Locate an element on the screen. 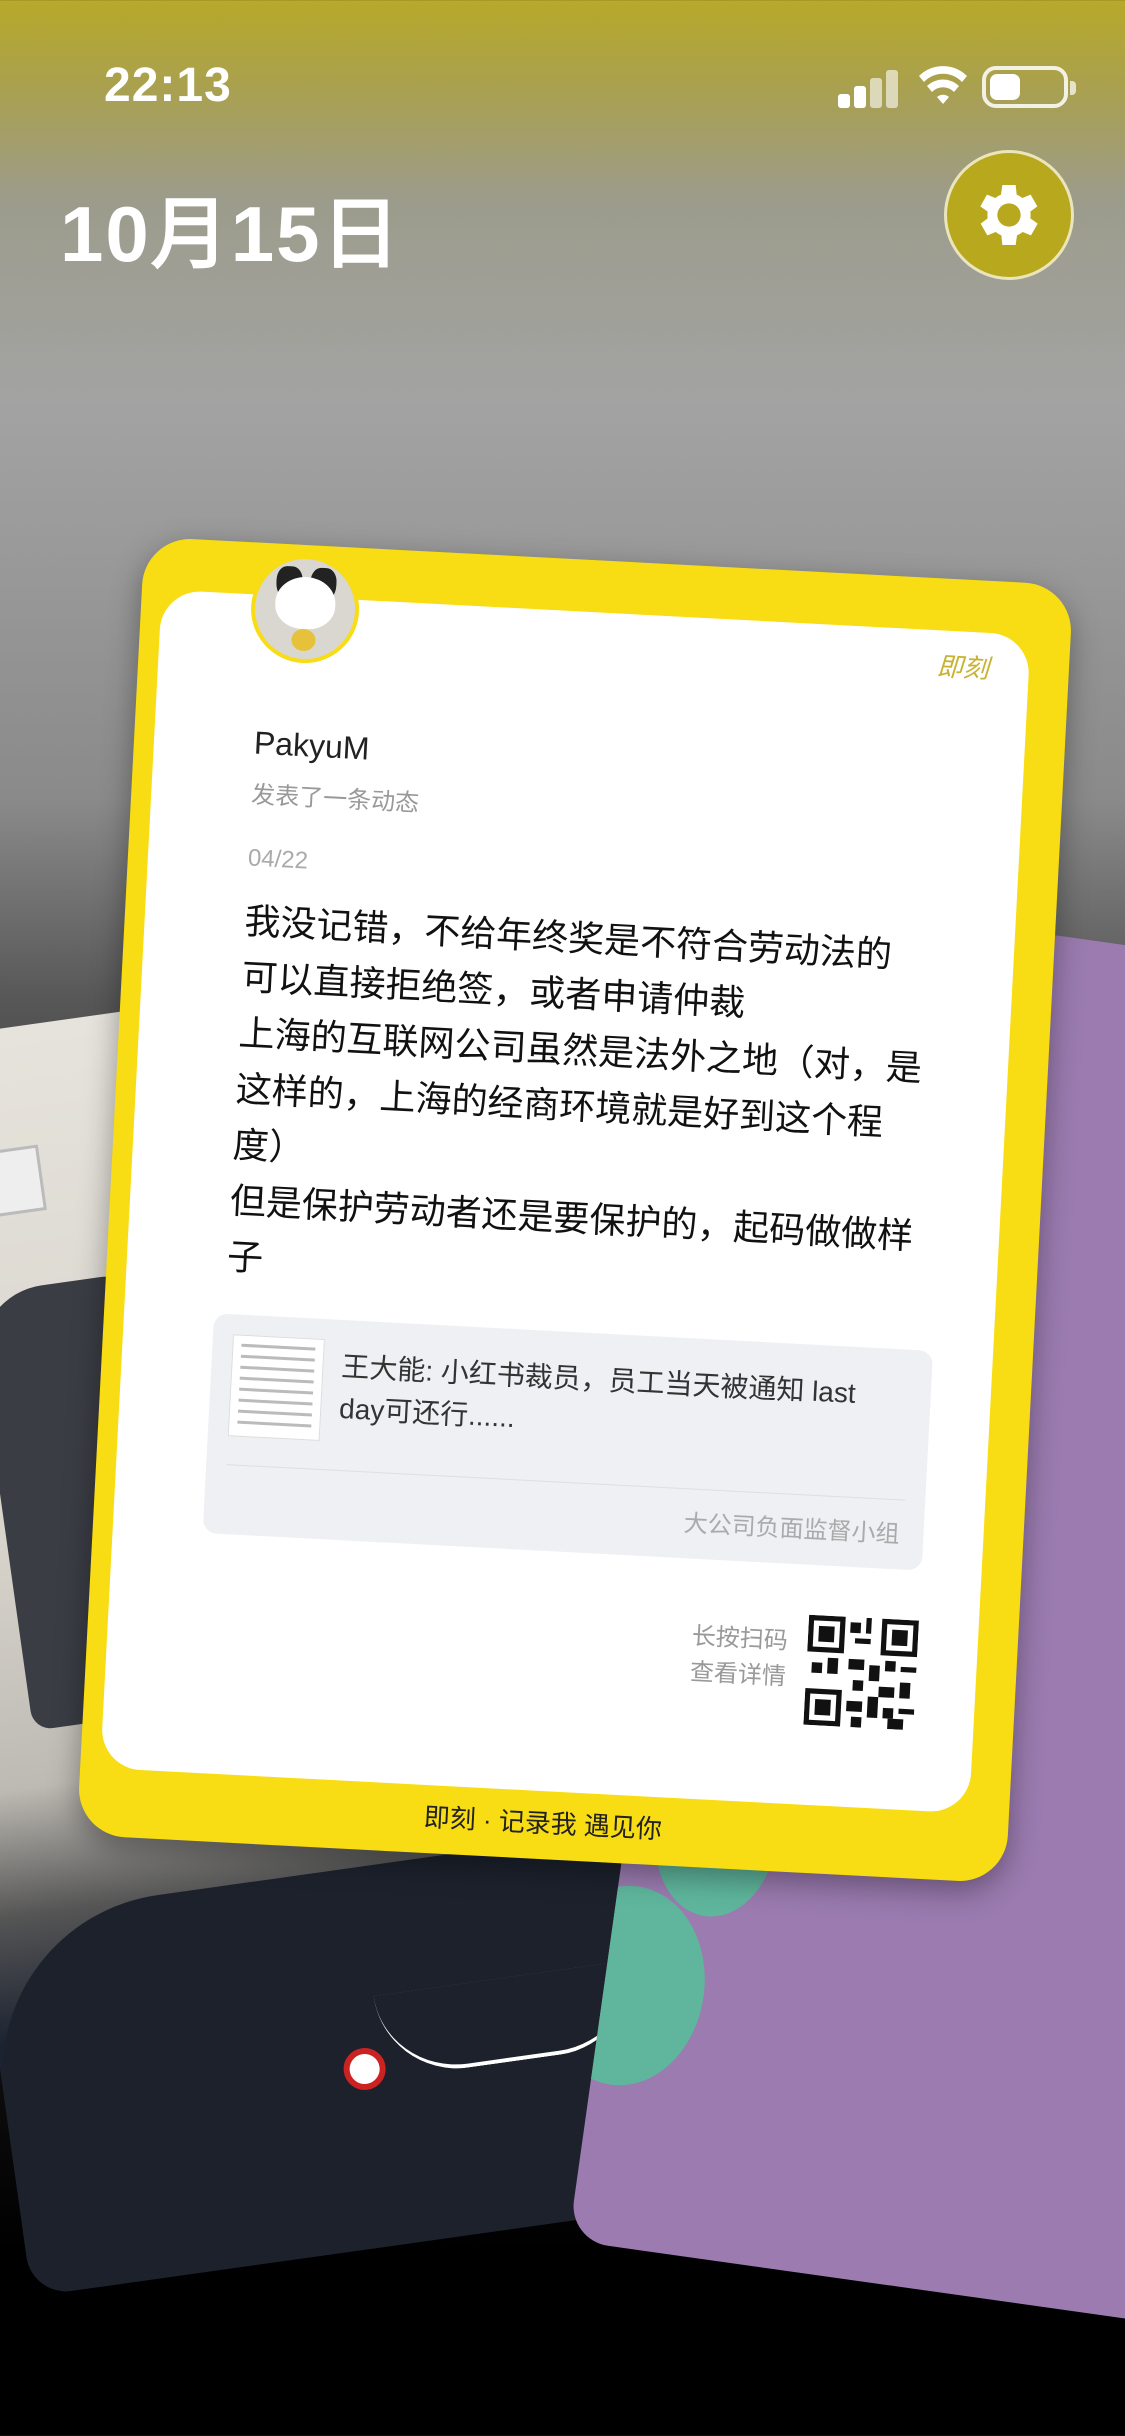  brand-mark: 即刻 is located at coordinates (963, 667).